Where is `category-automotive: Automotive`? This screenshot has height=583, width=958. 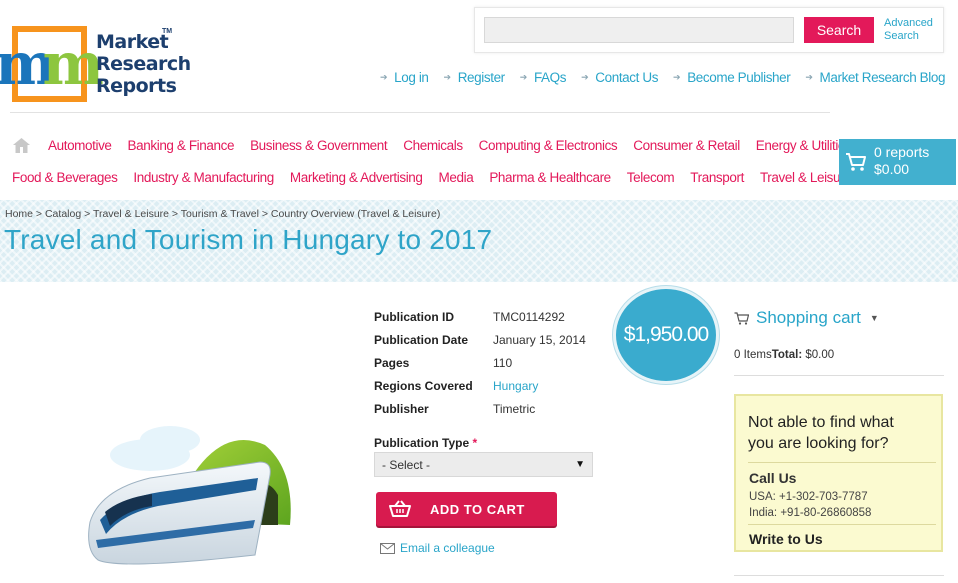
category-automotive: Automotive is located at coordinates (80, 145).